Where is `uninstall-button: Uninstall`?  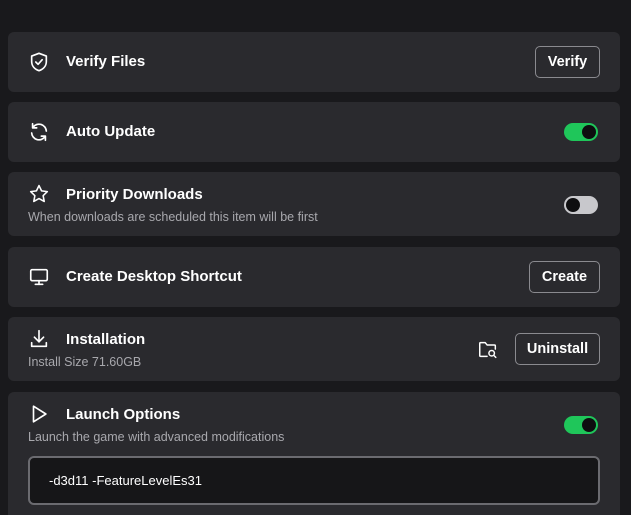 uninstall-button: Uninstall is located at coordinates (557, 349).